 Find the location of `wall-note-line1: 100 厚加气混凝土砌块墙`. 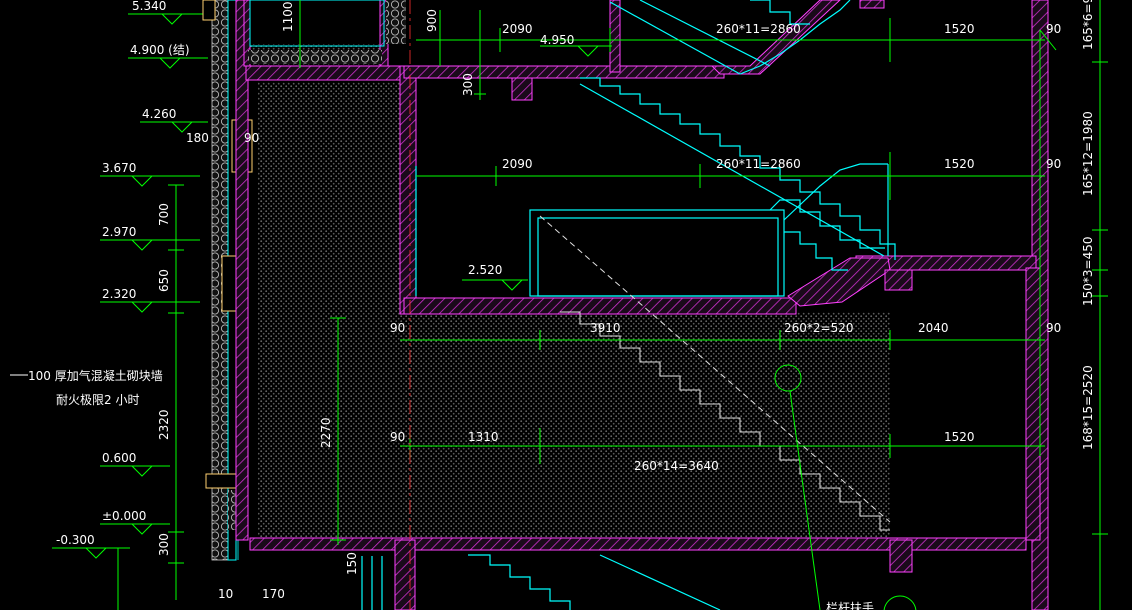

wall-note-line1: 100 厚加气混凝土砌块墙 is located at coordinates (95, 375).